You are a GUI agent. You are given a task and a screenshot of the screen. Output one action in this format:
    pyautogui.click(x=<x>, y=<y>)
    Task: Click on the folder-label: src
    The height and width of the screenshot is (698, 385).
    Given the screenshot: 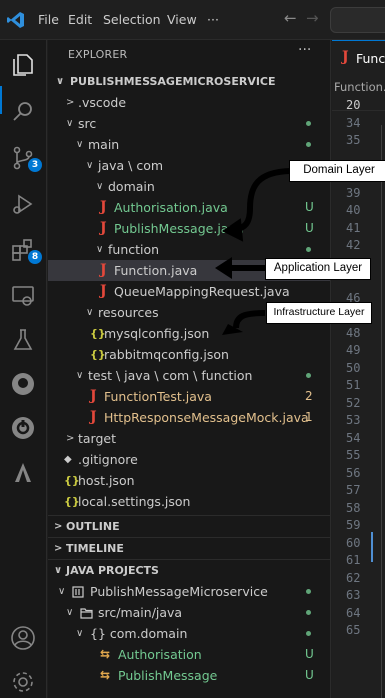 What is the action you would take?
    pyautogui.click(x=87, y=123)
    